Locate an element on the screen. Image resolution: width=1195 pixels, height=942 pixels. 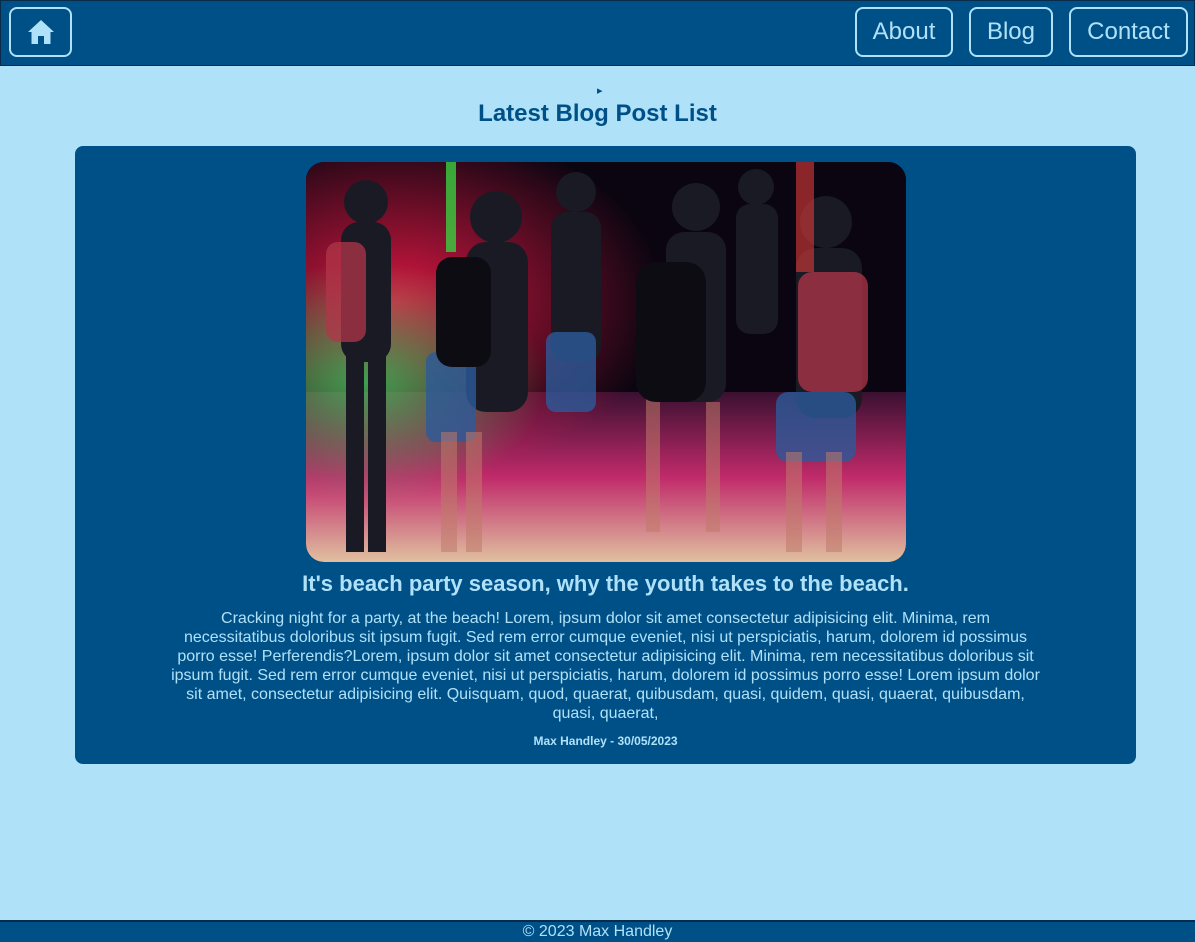
footer: © 2023 Max Handley is located at coordinates (597, 931).